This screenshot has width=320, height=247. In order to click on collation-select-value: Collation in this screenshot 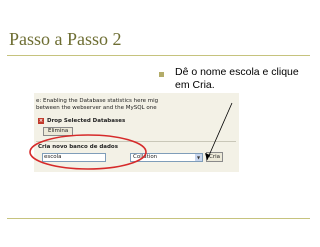, I will do `click(145, 157)`.